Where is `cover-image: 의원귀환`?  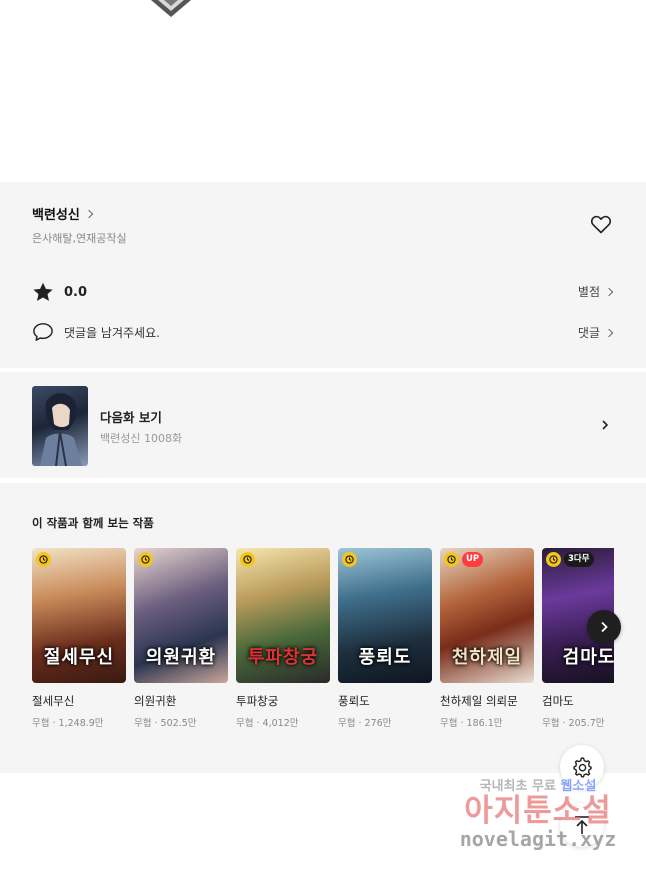 cover-image: 의원귀환 is located at coordinates (181, 615).